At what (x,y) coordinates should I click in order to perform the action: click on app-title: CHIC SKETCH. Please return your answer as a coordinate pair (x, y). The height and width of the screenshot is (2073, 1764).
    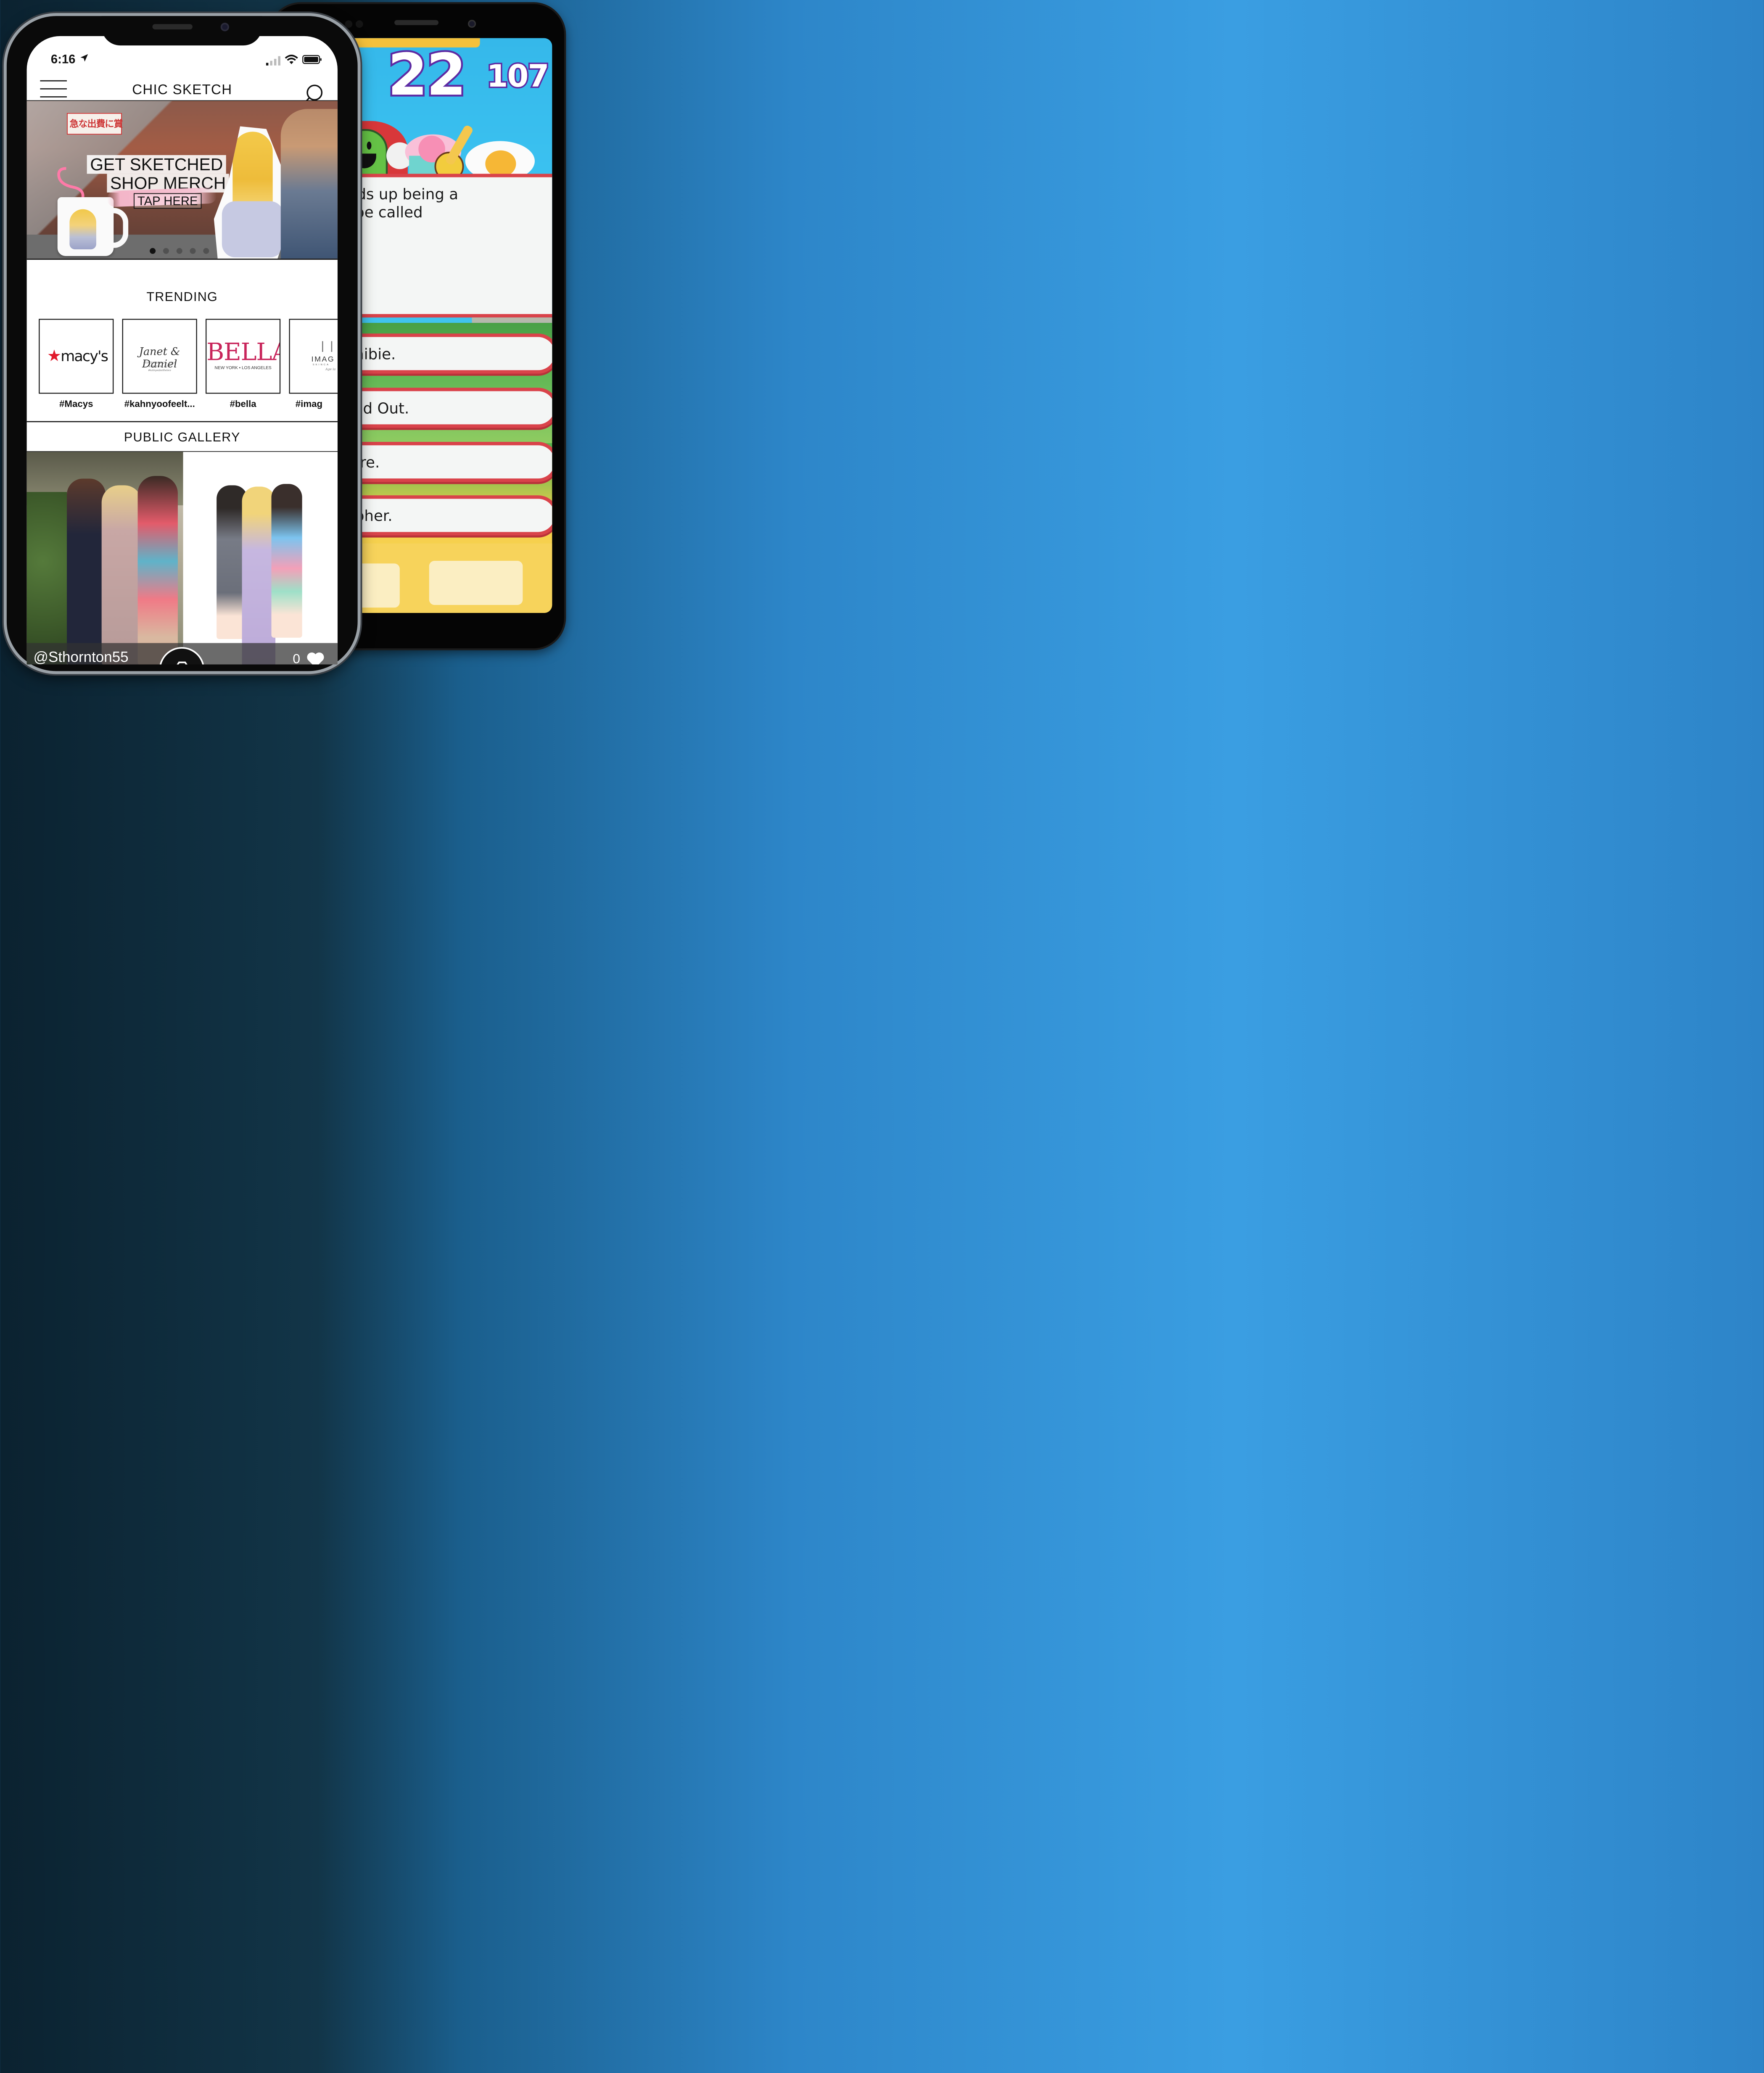
    Looking at the image, I should click on (182, 90).